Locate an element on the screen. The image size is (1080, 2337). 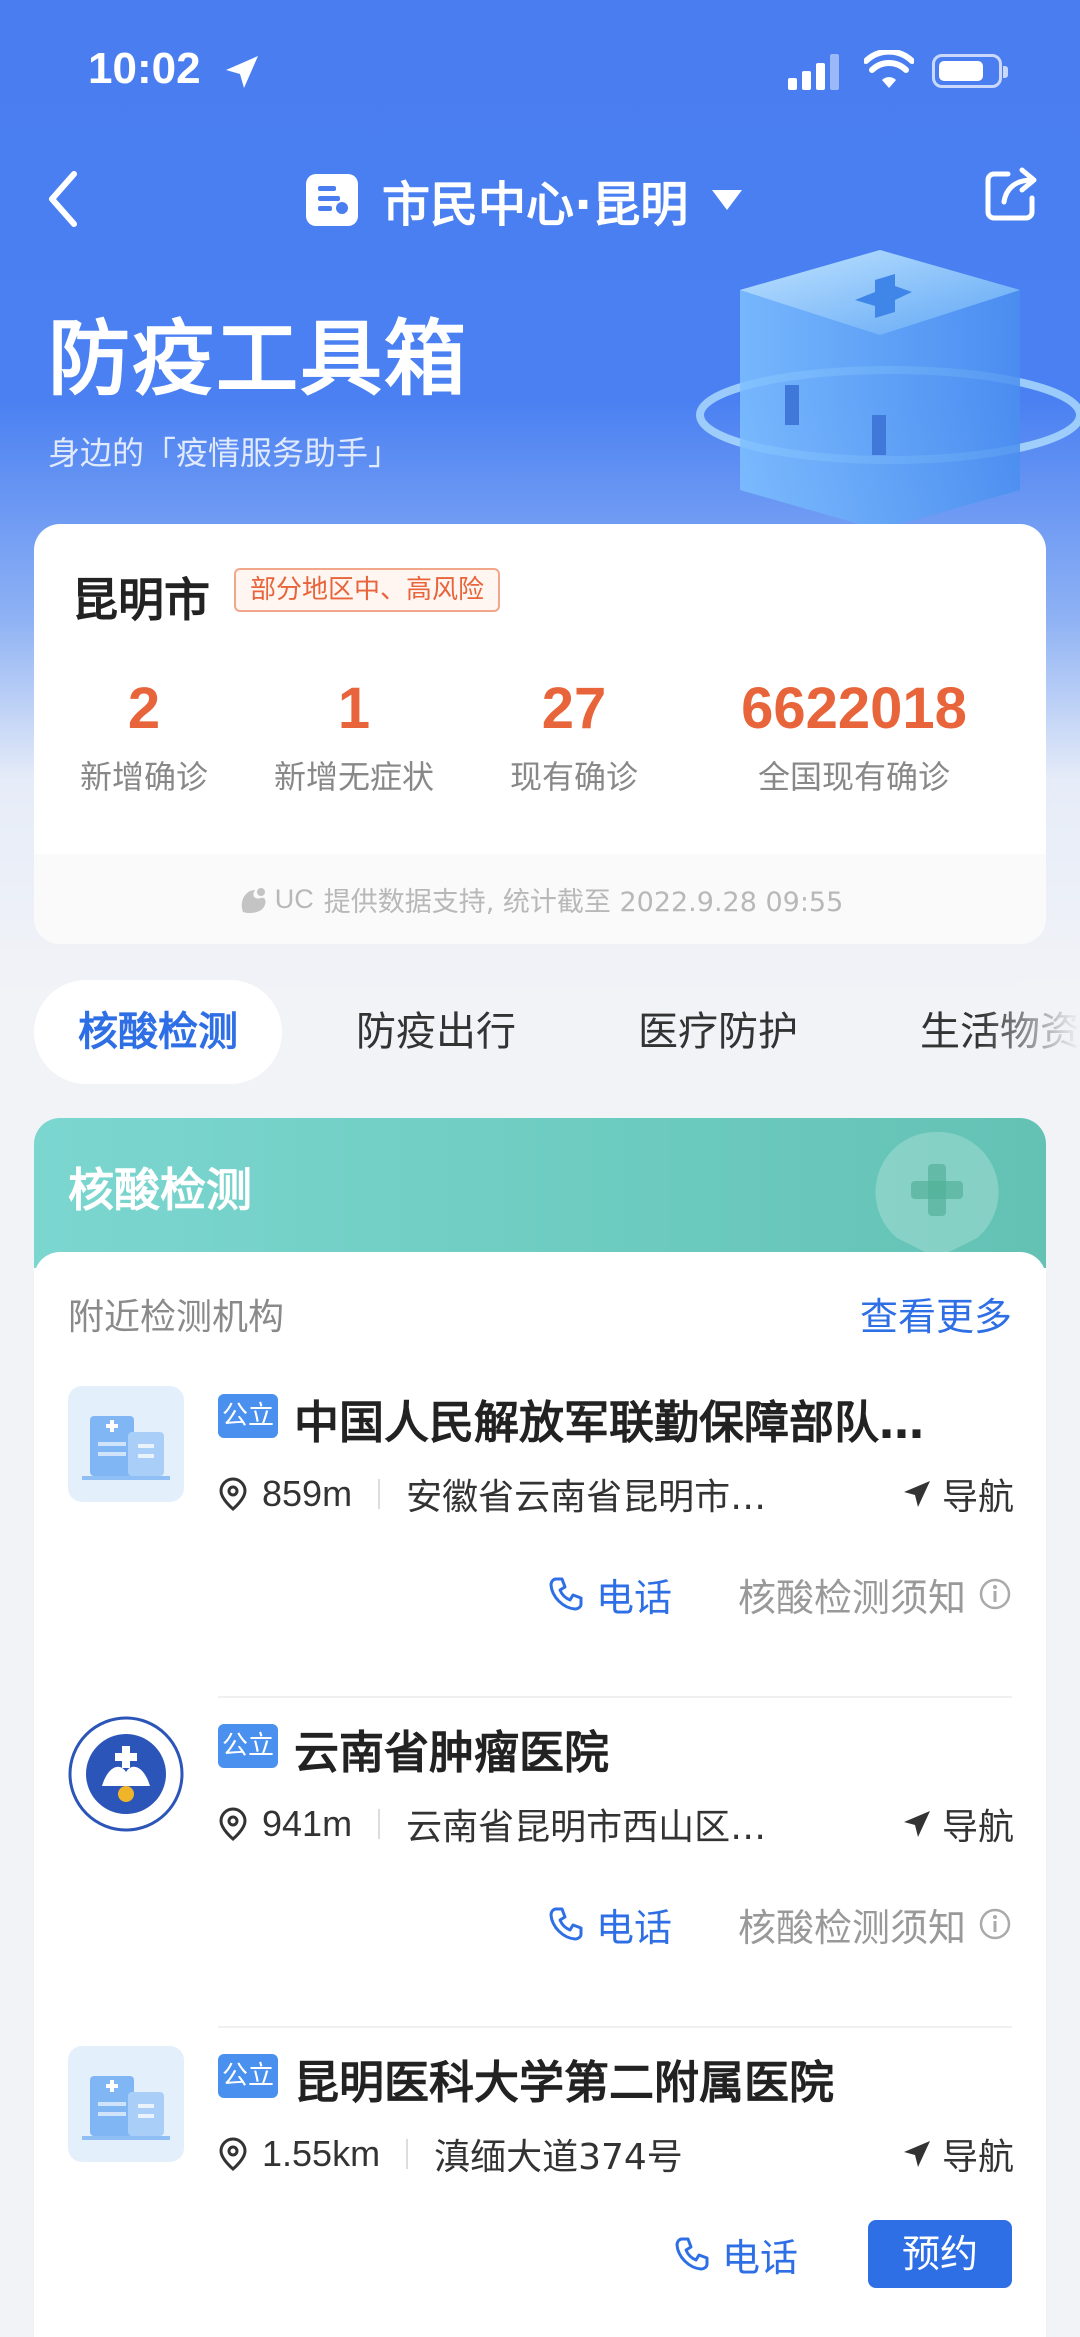
stat-current-confirmed: 27 现有确诊 is located at coordinates (574, 736).